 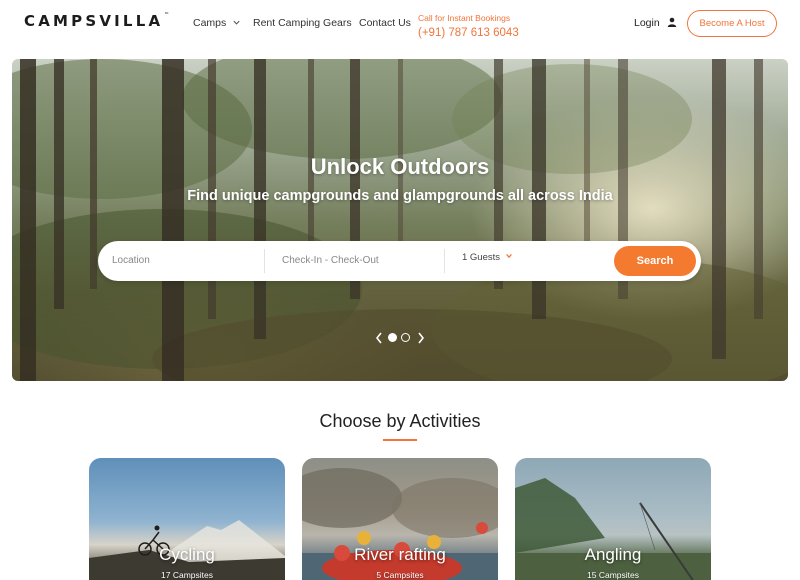 What do you see at coordinates (405, 337) in the screenshot?
I see `slide-dot` at bounding box center [405, 337].